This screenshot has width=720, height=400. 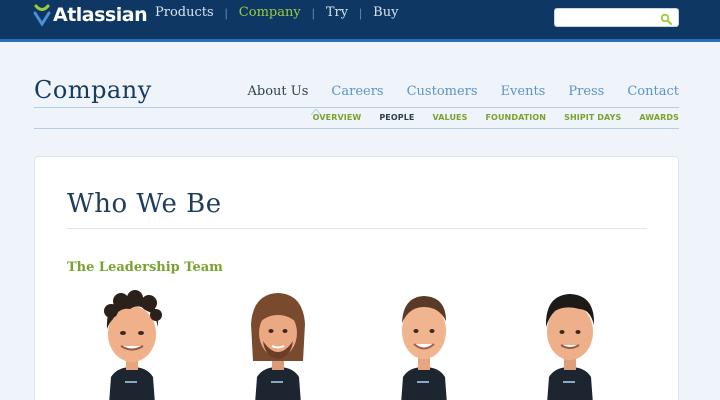 What do you see at coordinates (144, 204) in the screenshot?
I see `page-heading: Who We Be` at bounding box center [144, 204].